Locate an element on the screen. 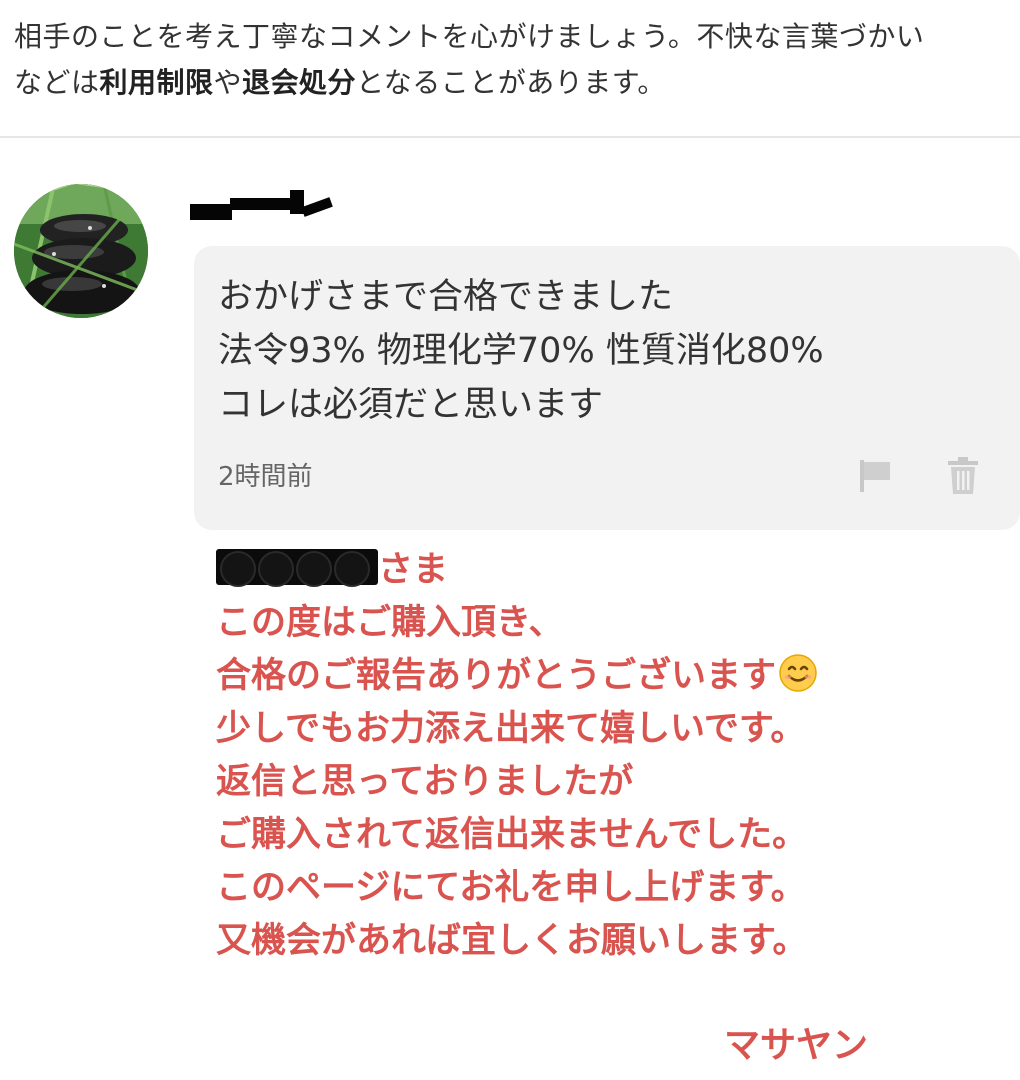 Image resolution: width=1020 pixels, height=1080 pixels. notice-text: などは is located at coordinates (57, 82).